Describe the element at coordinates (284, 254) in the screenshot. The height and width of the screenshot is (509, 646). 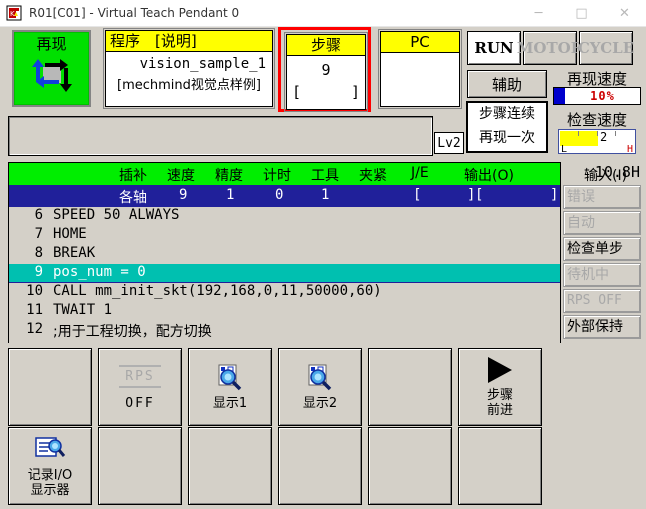
I see `code-line: 8 BREAK` at that location.